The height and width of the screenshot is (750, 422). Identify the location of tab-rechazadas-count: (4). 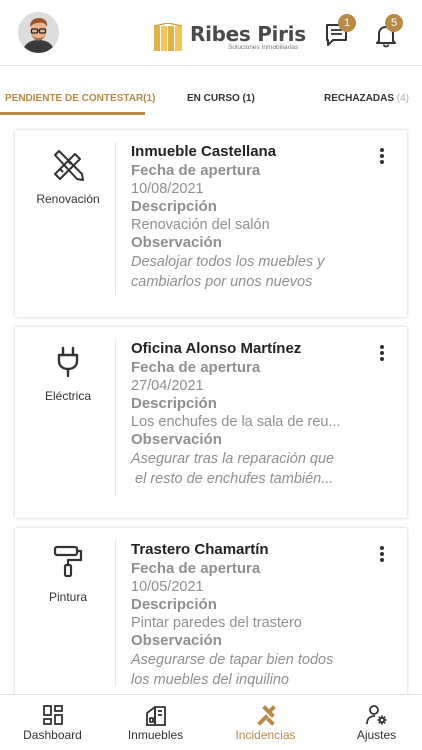
(403, 98).